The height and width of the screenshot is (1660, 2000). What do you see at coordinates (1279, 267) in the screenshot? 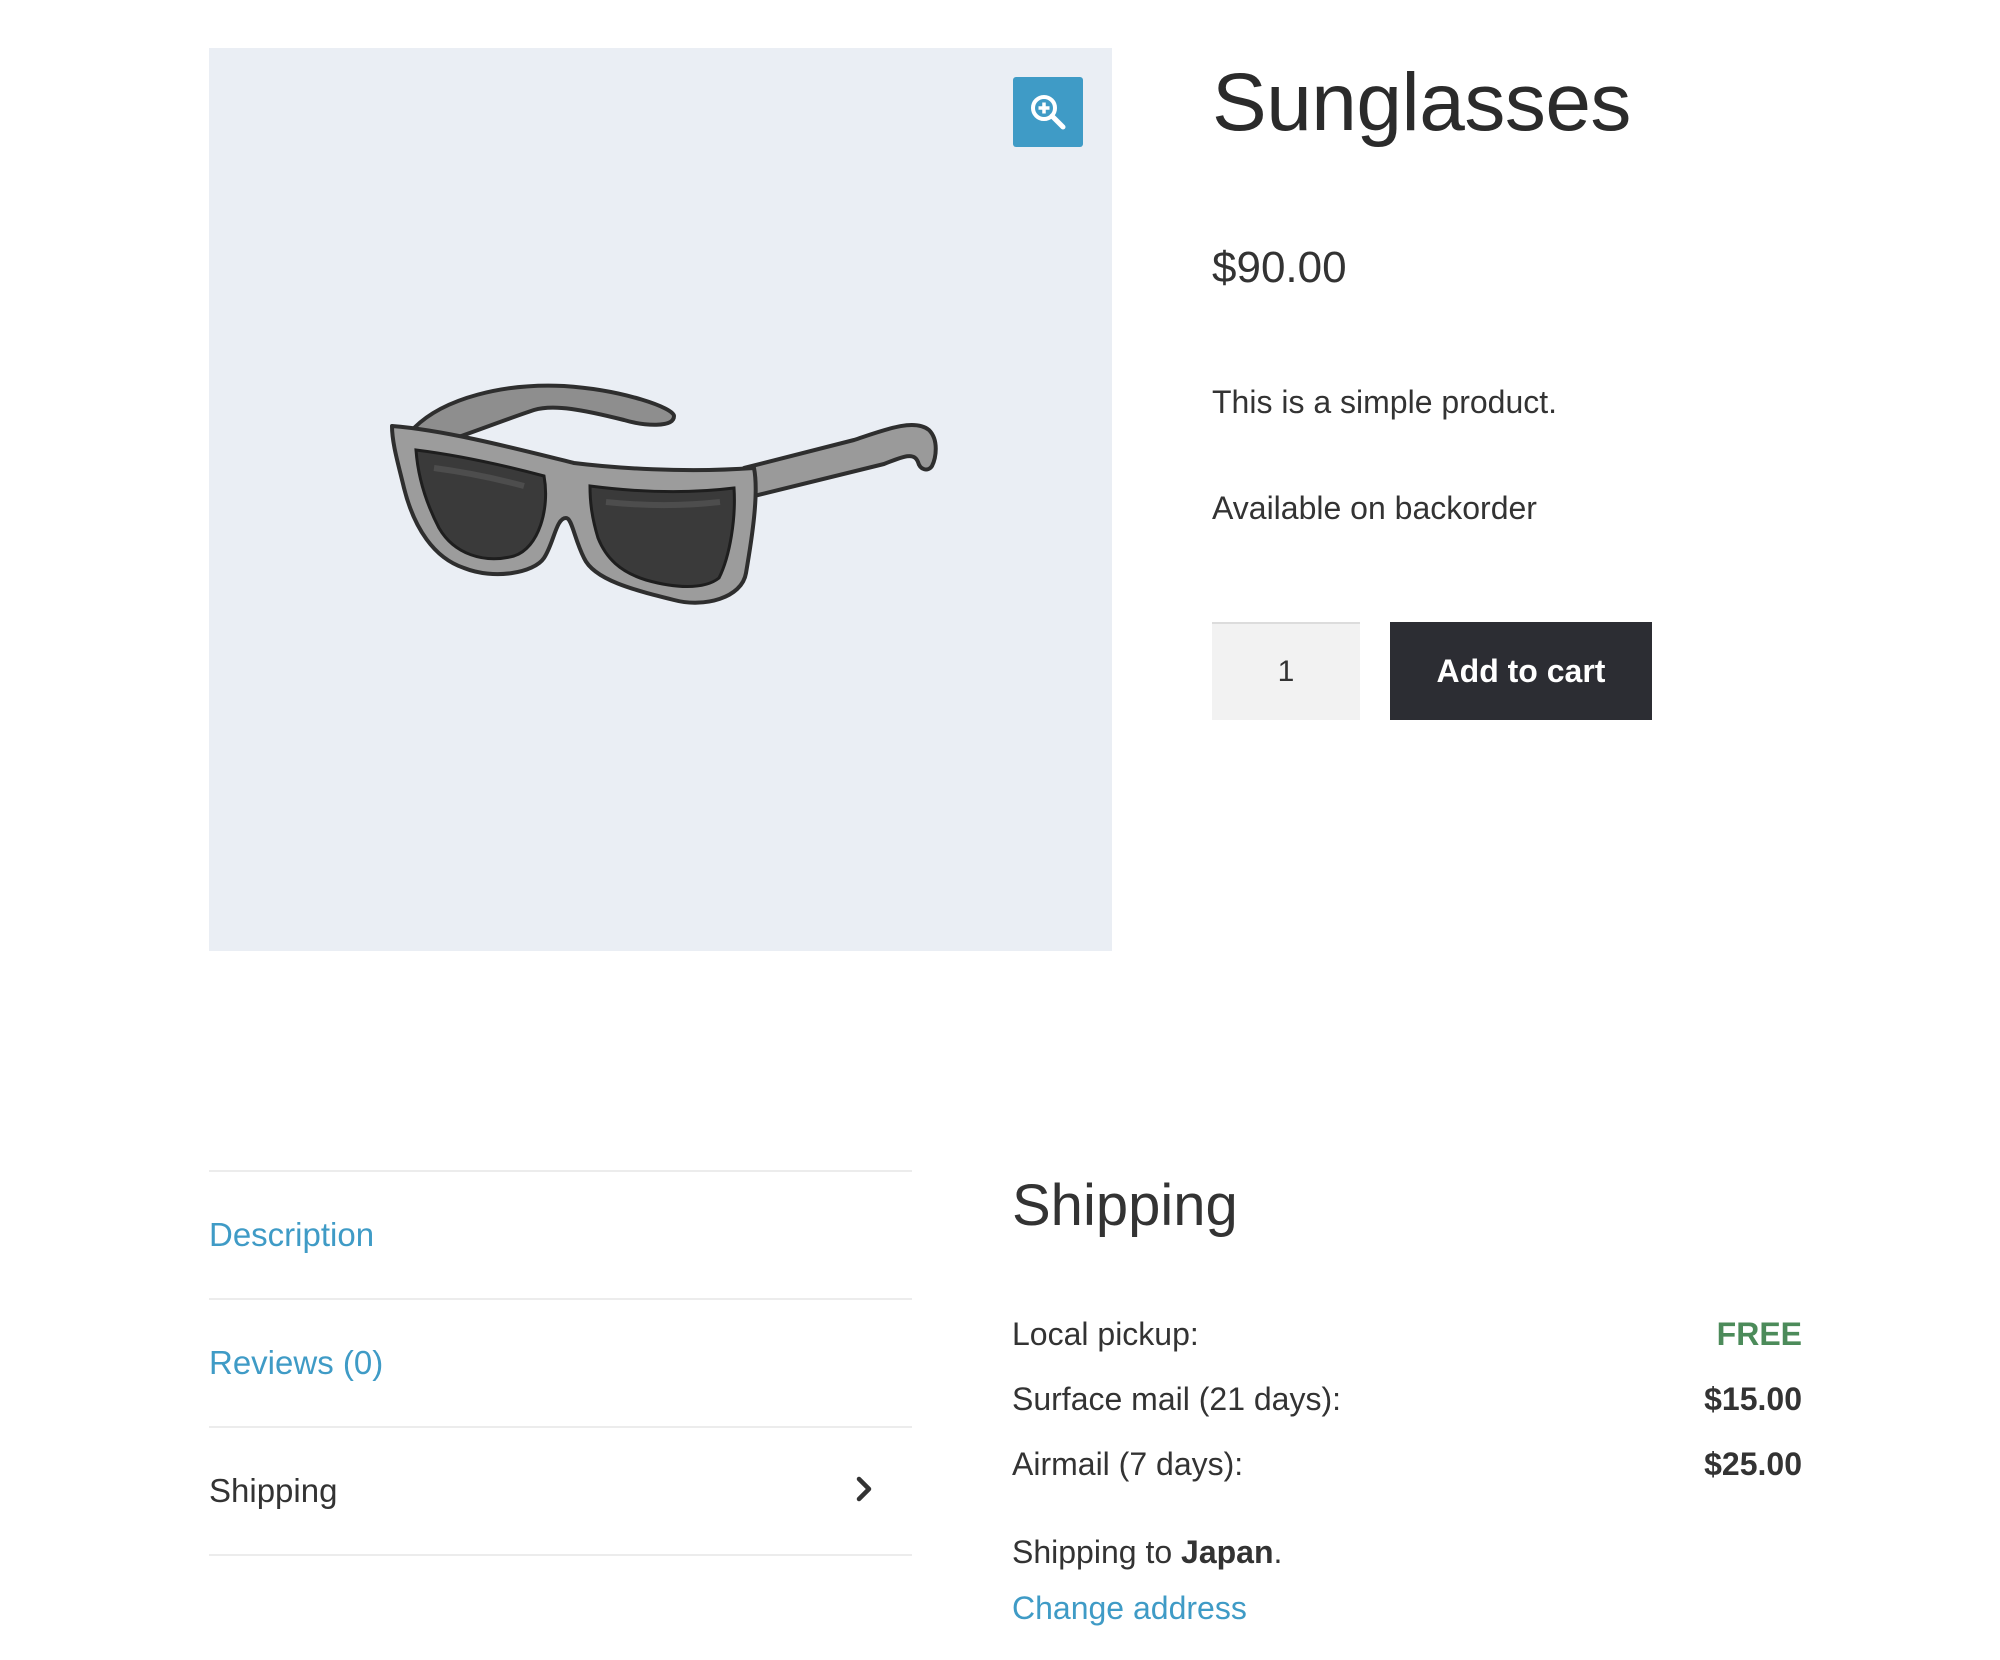
I see `product-price: $90.00` at bounding box center [1279, 267].